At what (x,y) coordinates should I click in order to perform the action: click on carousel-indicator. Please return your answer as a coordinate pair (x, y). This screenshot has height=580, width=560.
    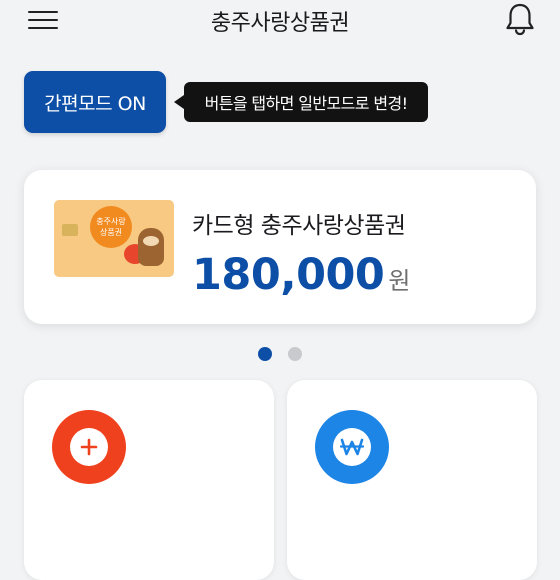
    Looking at the image, I should click on (280, 354).